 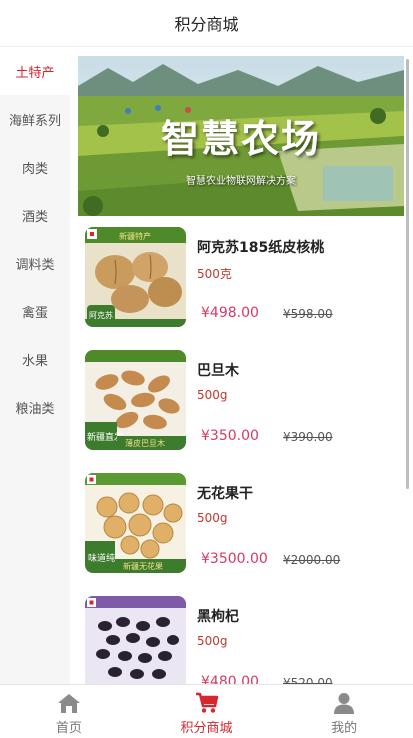 I want to click on user-icon, so click(x=344, y=703).